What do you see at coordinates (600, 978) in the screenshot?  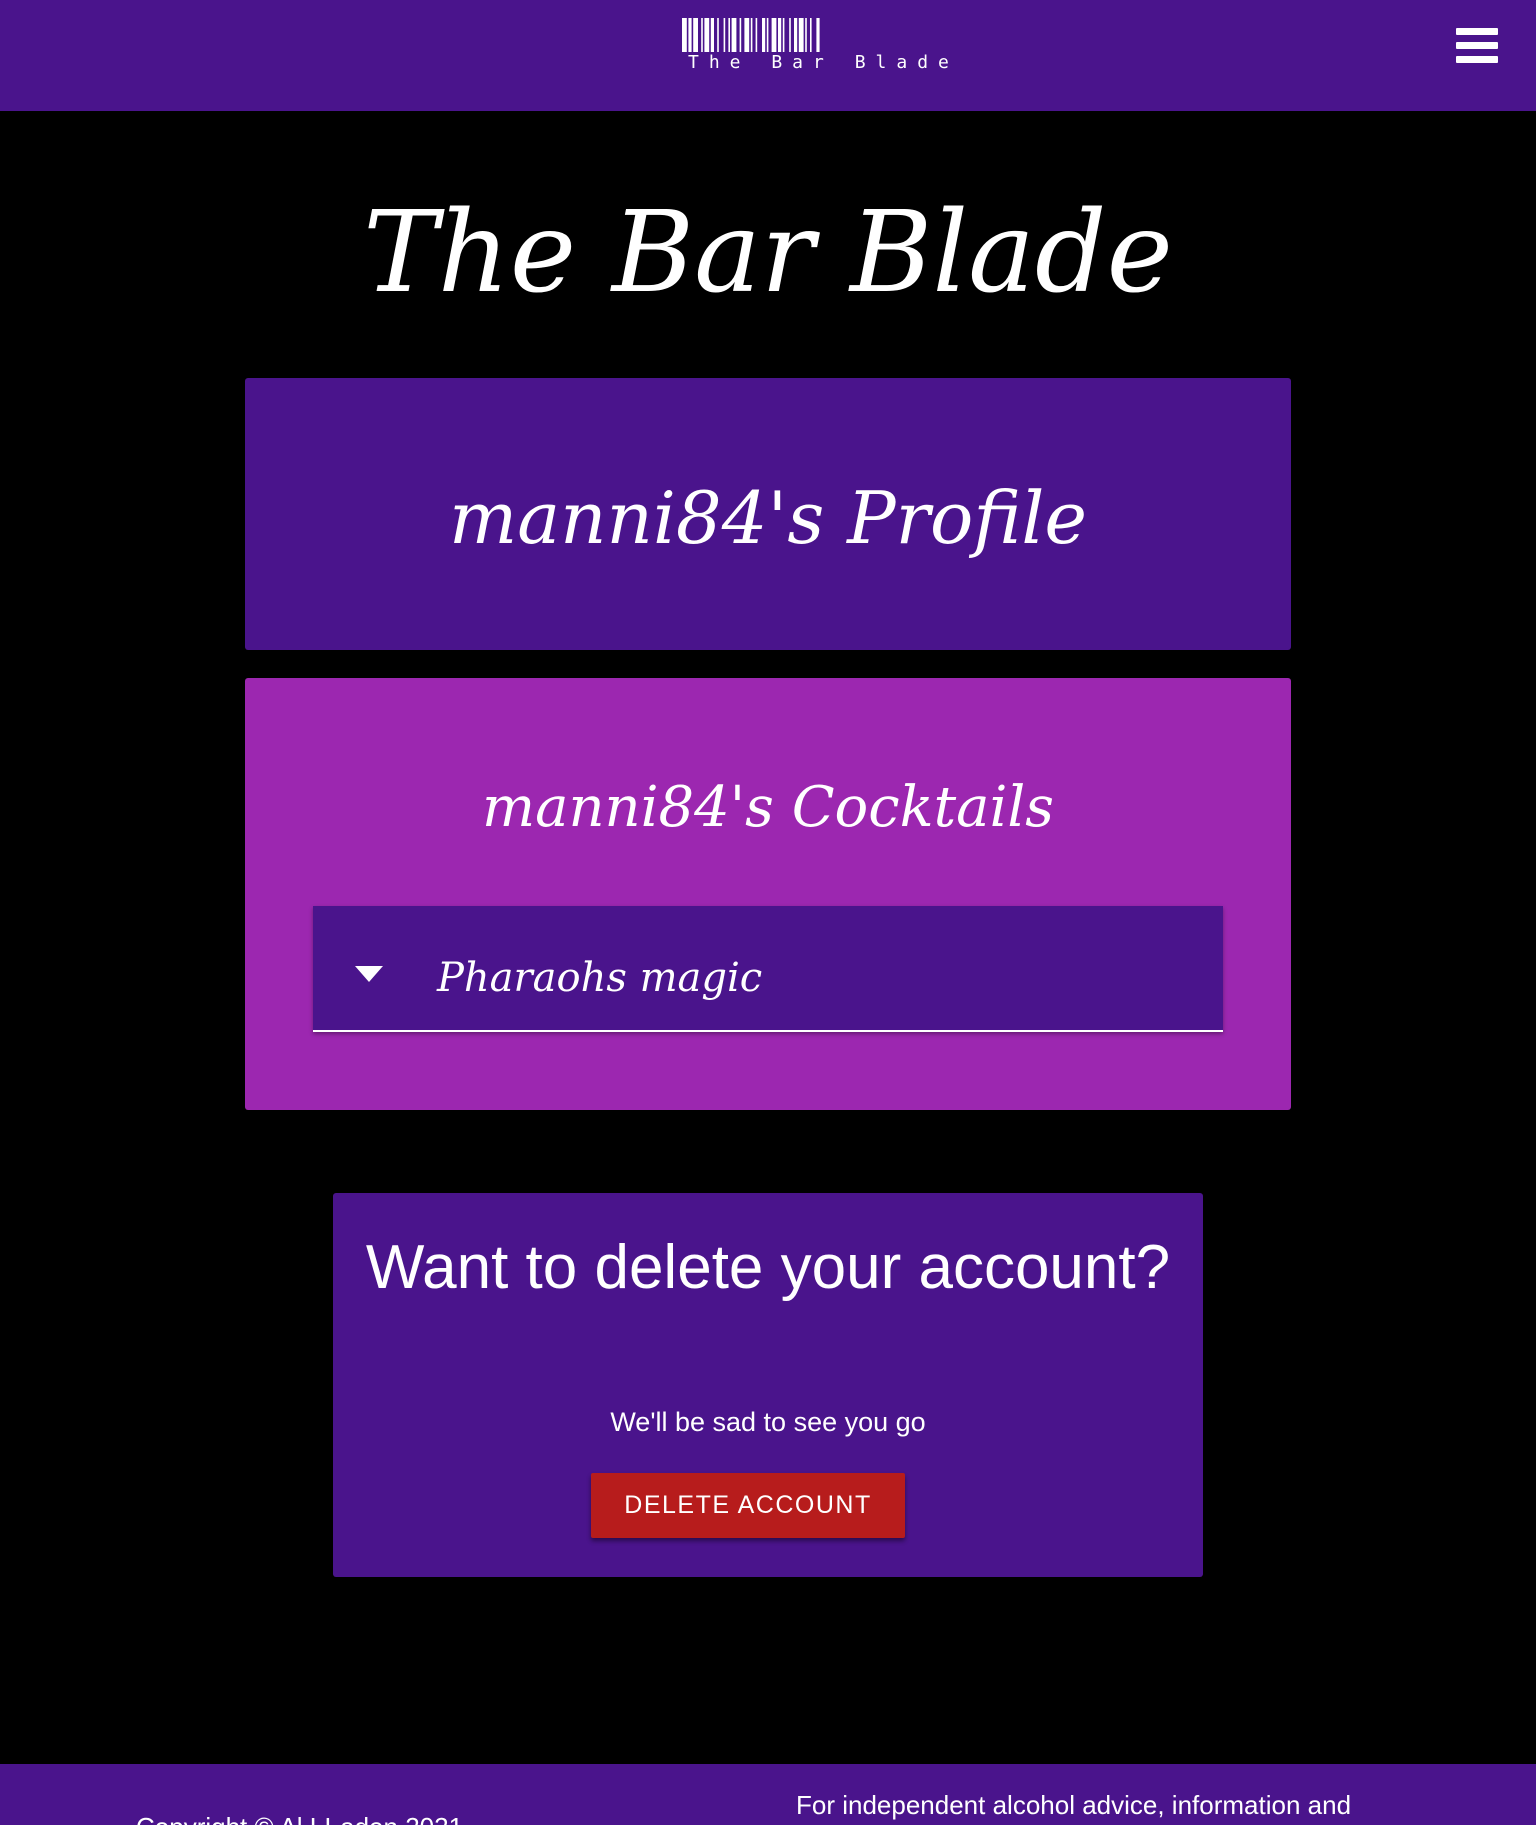 I see `cocktail-name: Pharaohs magic` at bounding box center [600, 978].